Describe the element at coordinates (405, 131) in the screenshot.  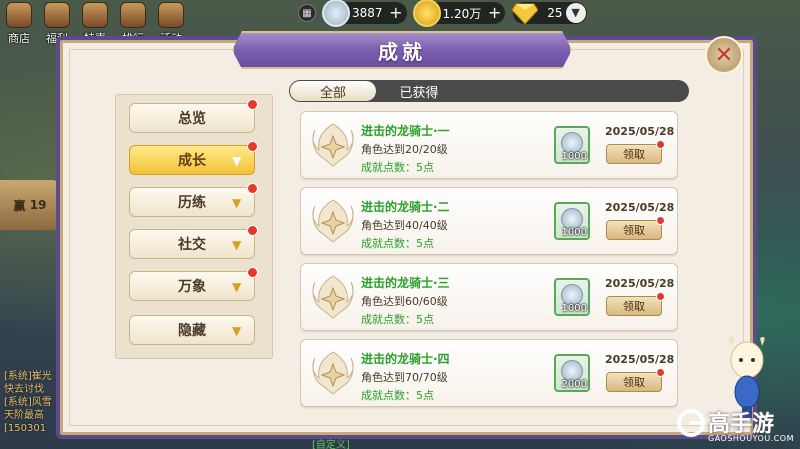
I see `achievement-name: 进击的龙骑士·一` at that location.